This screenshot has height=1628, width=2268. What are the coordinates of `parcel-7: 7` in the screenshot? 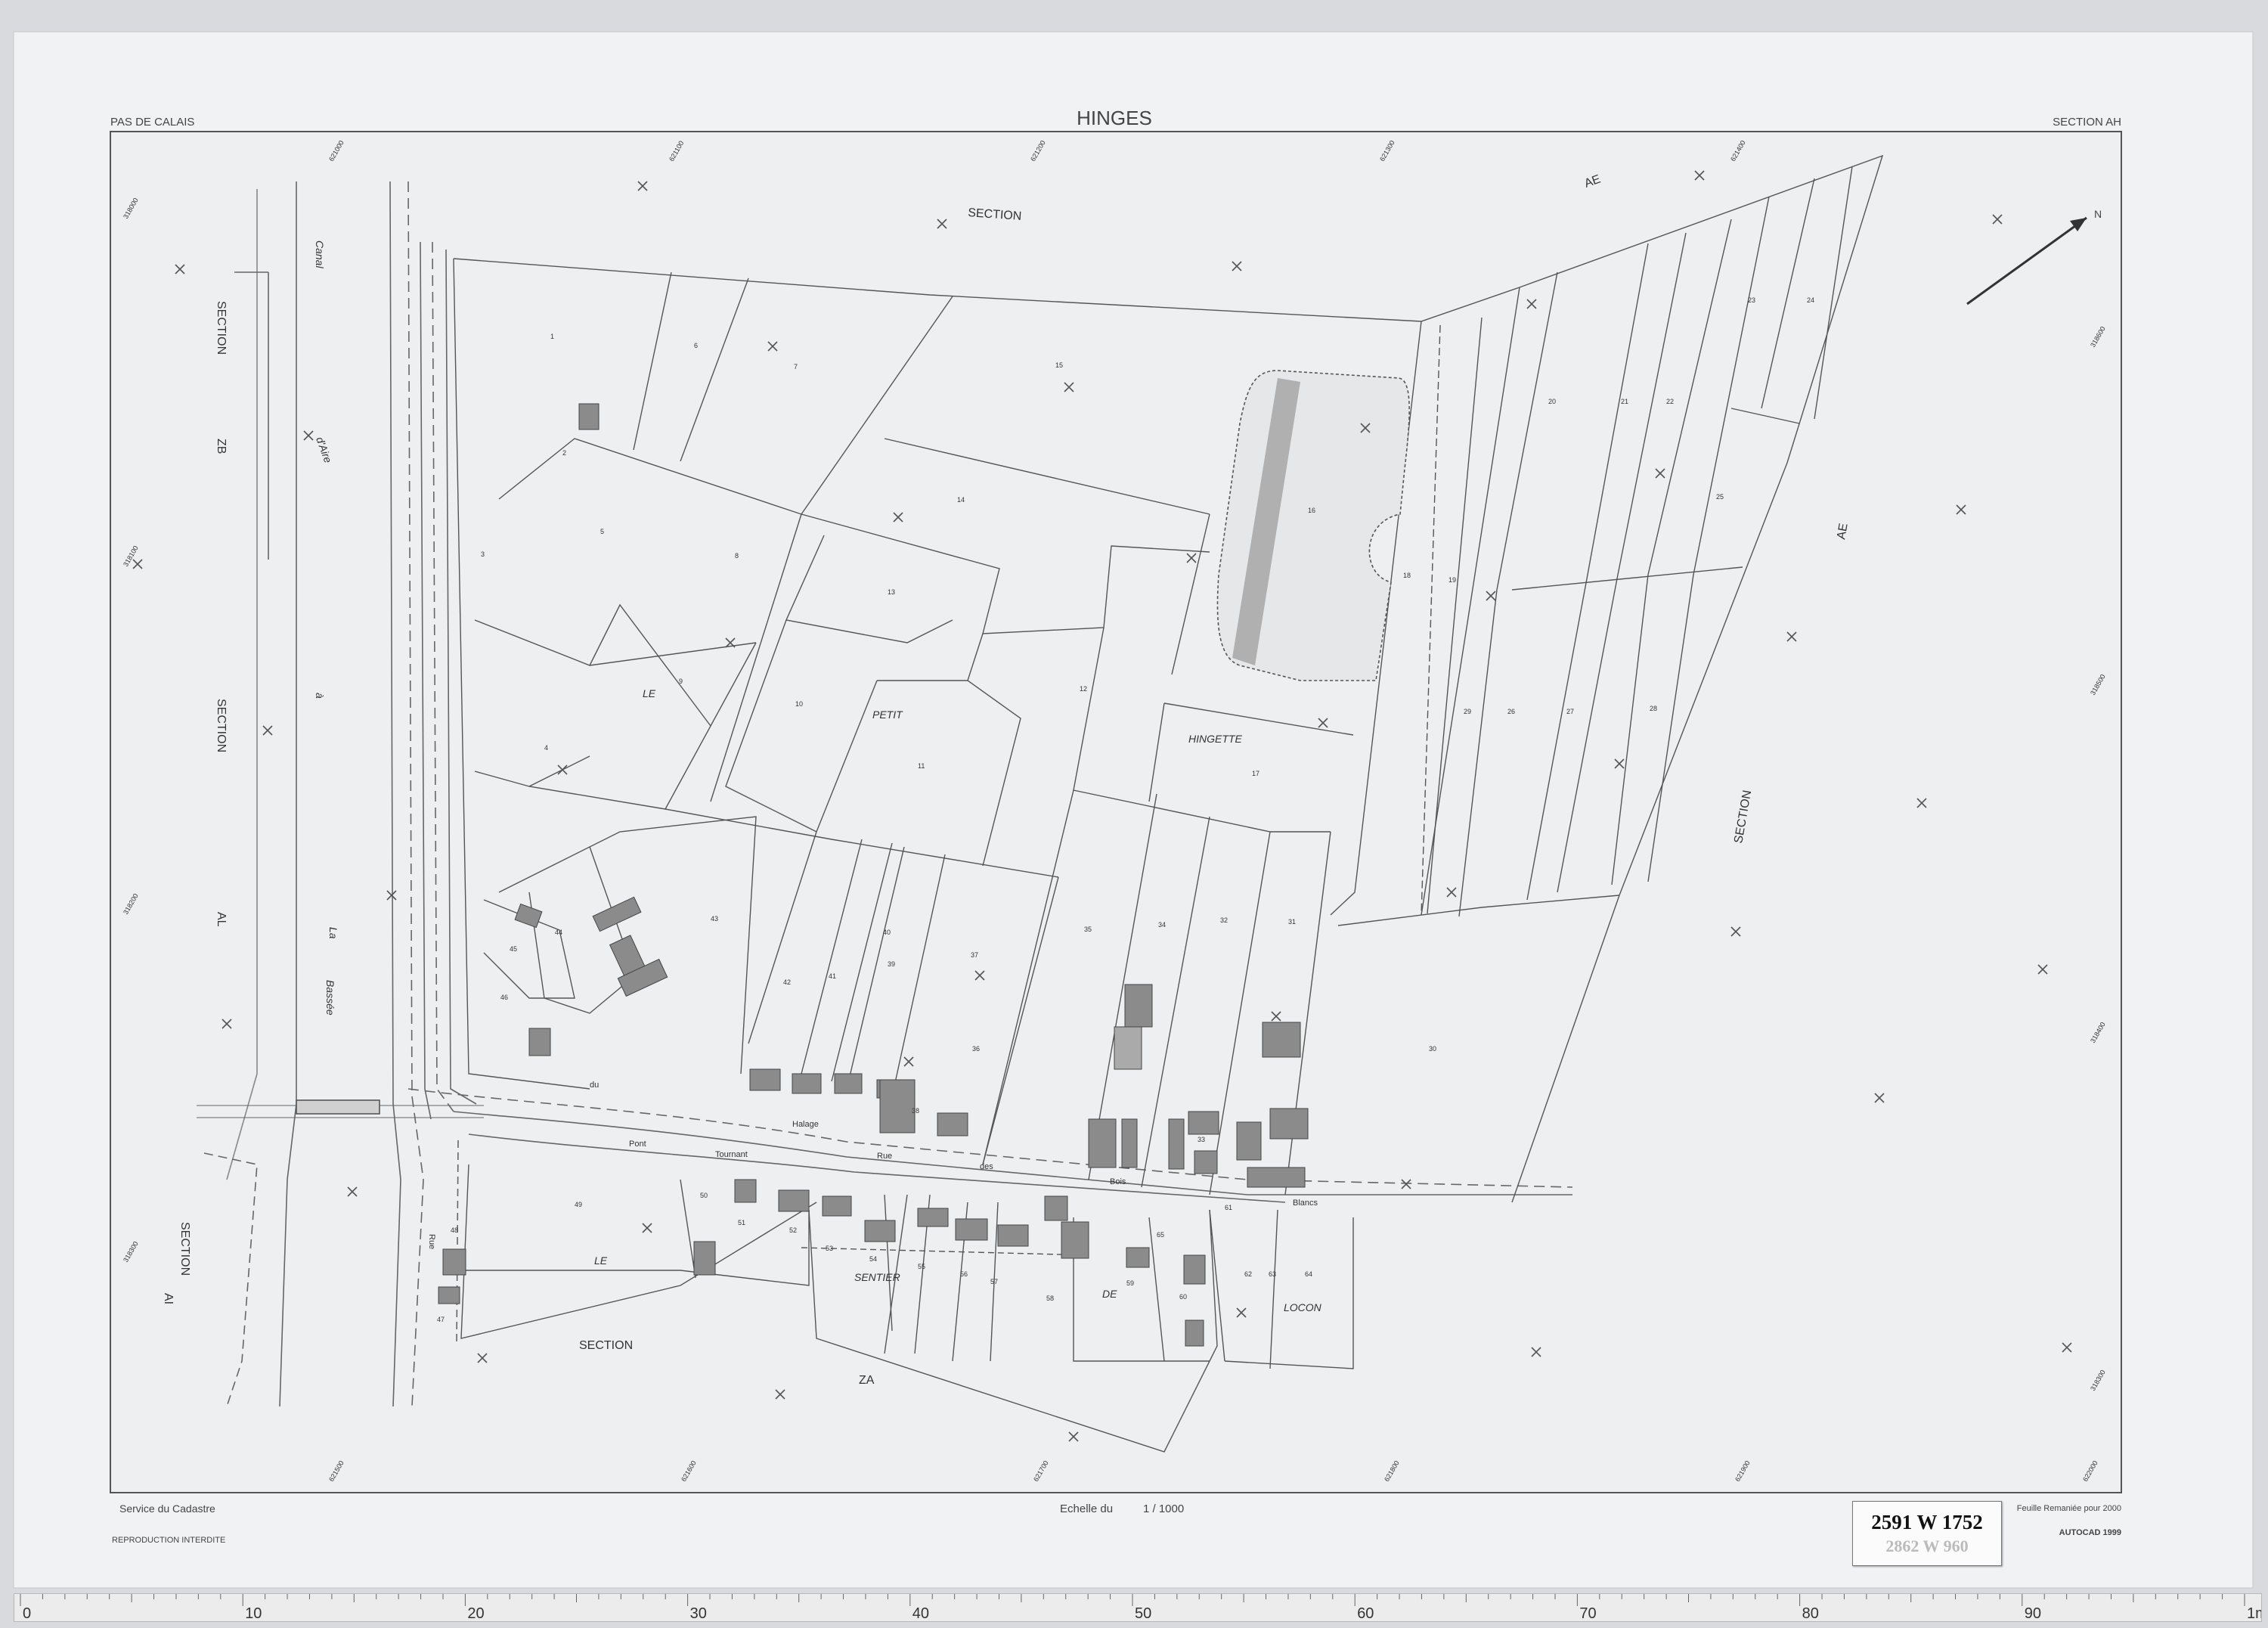 It's located at (796, 367).